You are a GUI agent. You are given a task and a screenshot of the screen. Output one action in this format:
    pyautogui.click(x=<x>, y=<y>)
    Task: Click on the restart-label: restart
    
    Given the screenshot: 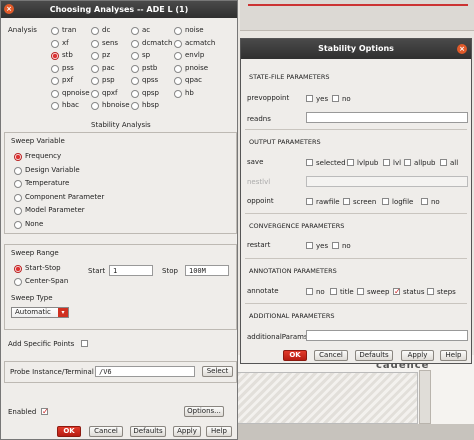 What is the action you would take?
    pyautogui.click(x=259, y=245)
    